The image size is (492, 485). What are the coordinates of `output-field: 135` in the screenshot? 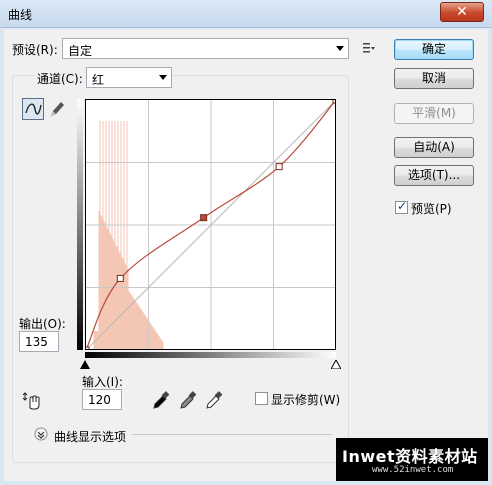 It's located at (39, 341).